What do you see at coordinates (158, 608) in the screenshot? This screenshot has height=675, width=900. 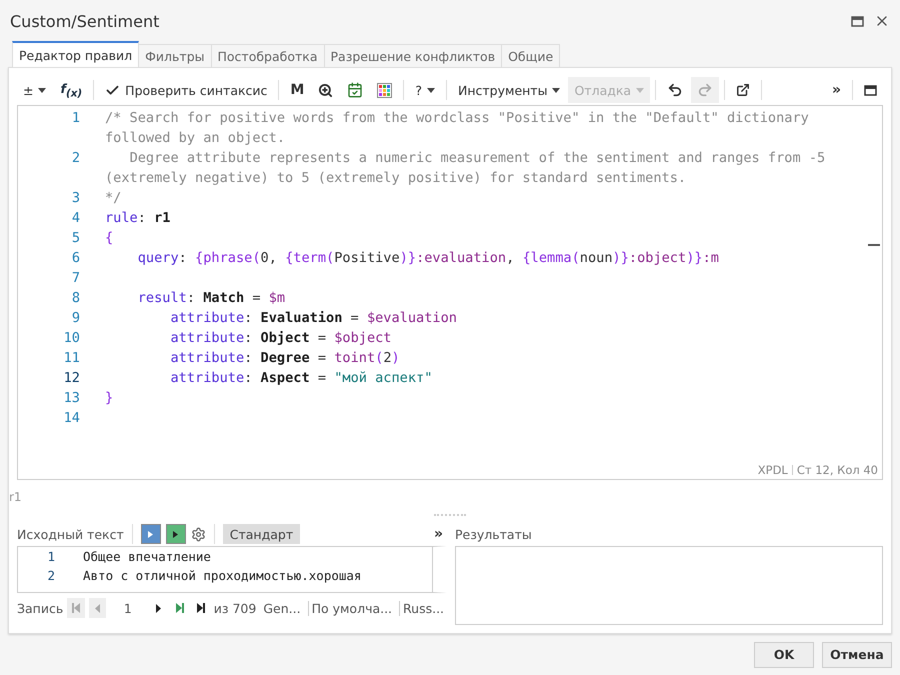 I see `next-icon` at bounding box center [158, 608].